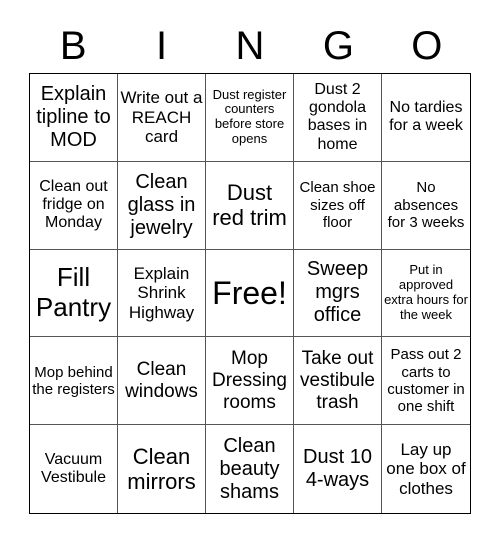  What do you see at coordinates (338, 293) in the screenshot?
I see `bingo-cell: Sweep mgrs office` at bounding box center [338, 293].